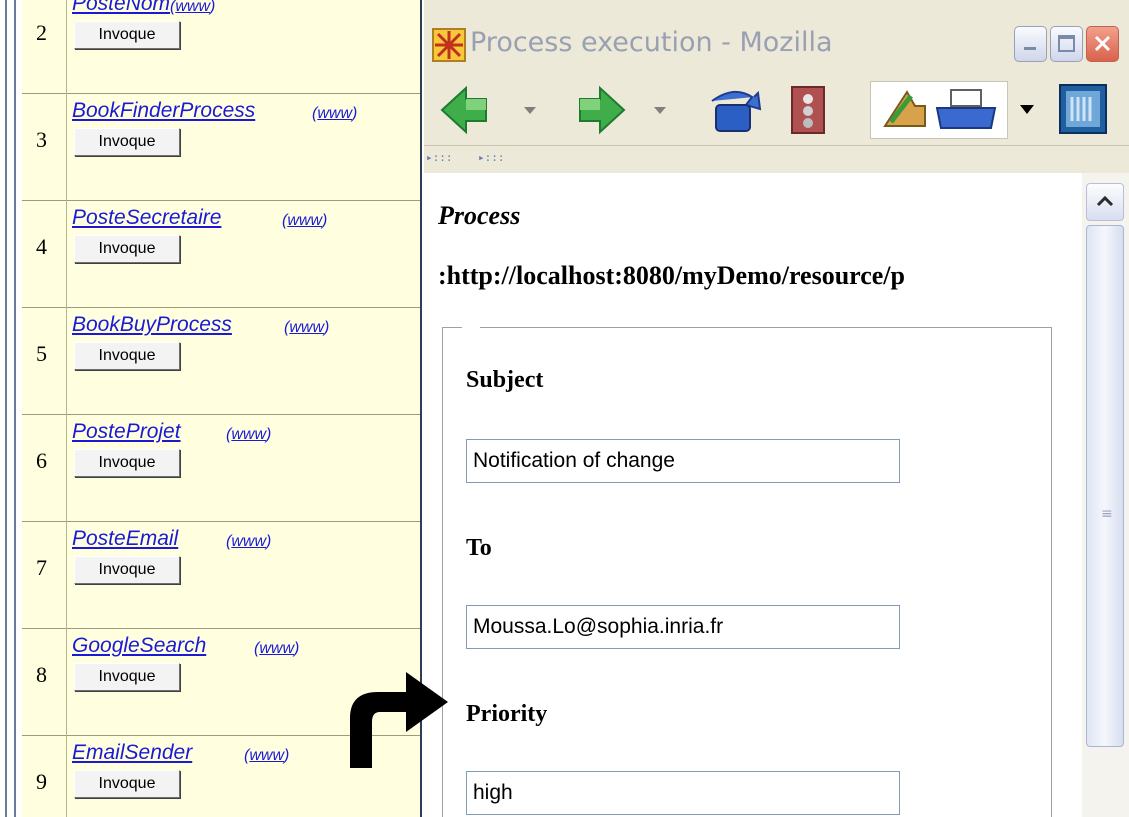 This screenshot has width=1129, height=817. Describe the element at coordinates (479, 215) in the screenshot. I see `process-heading: Process` at that location.